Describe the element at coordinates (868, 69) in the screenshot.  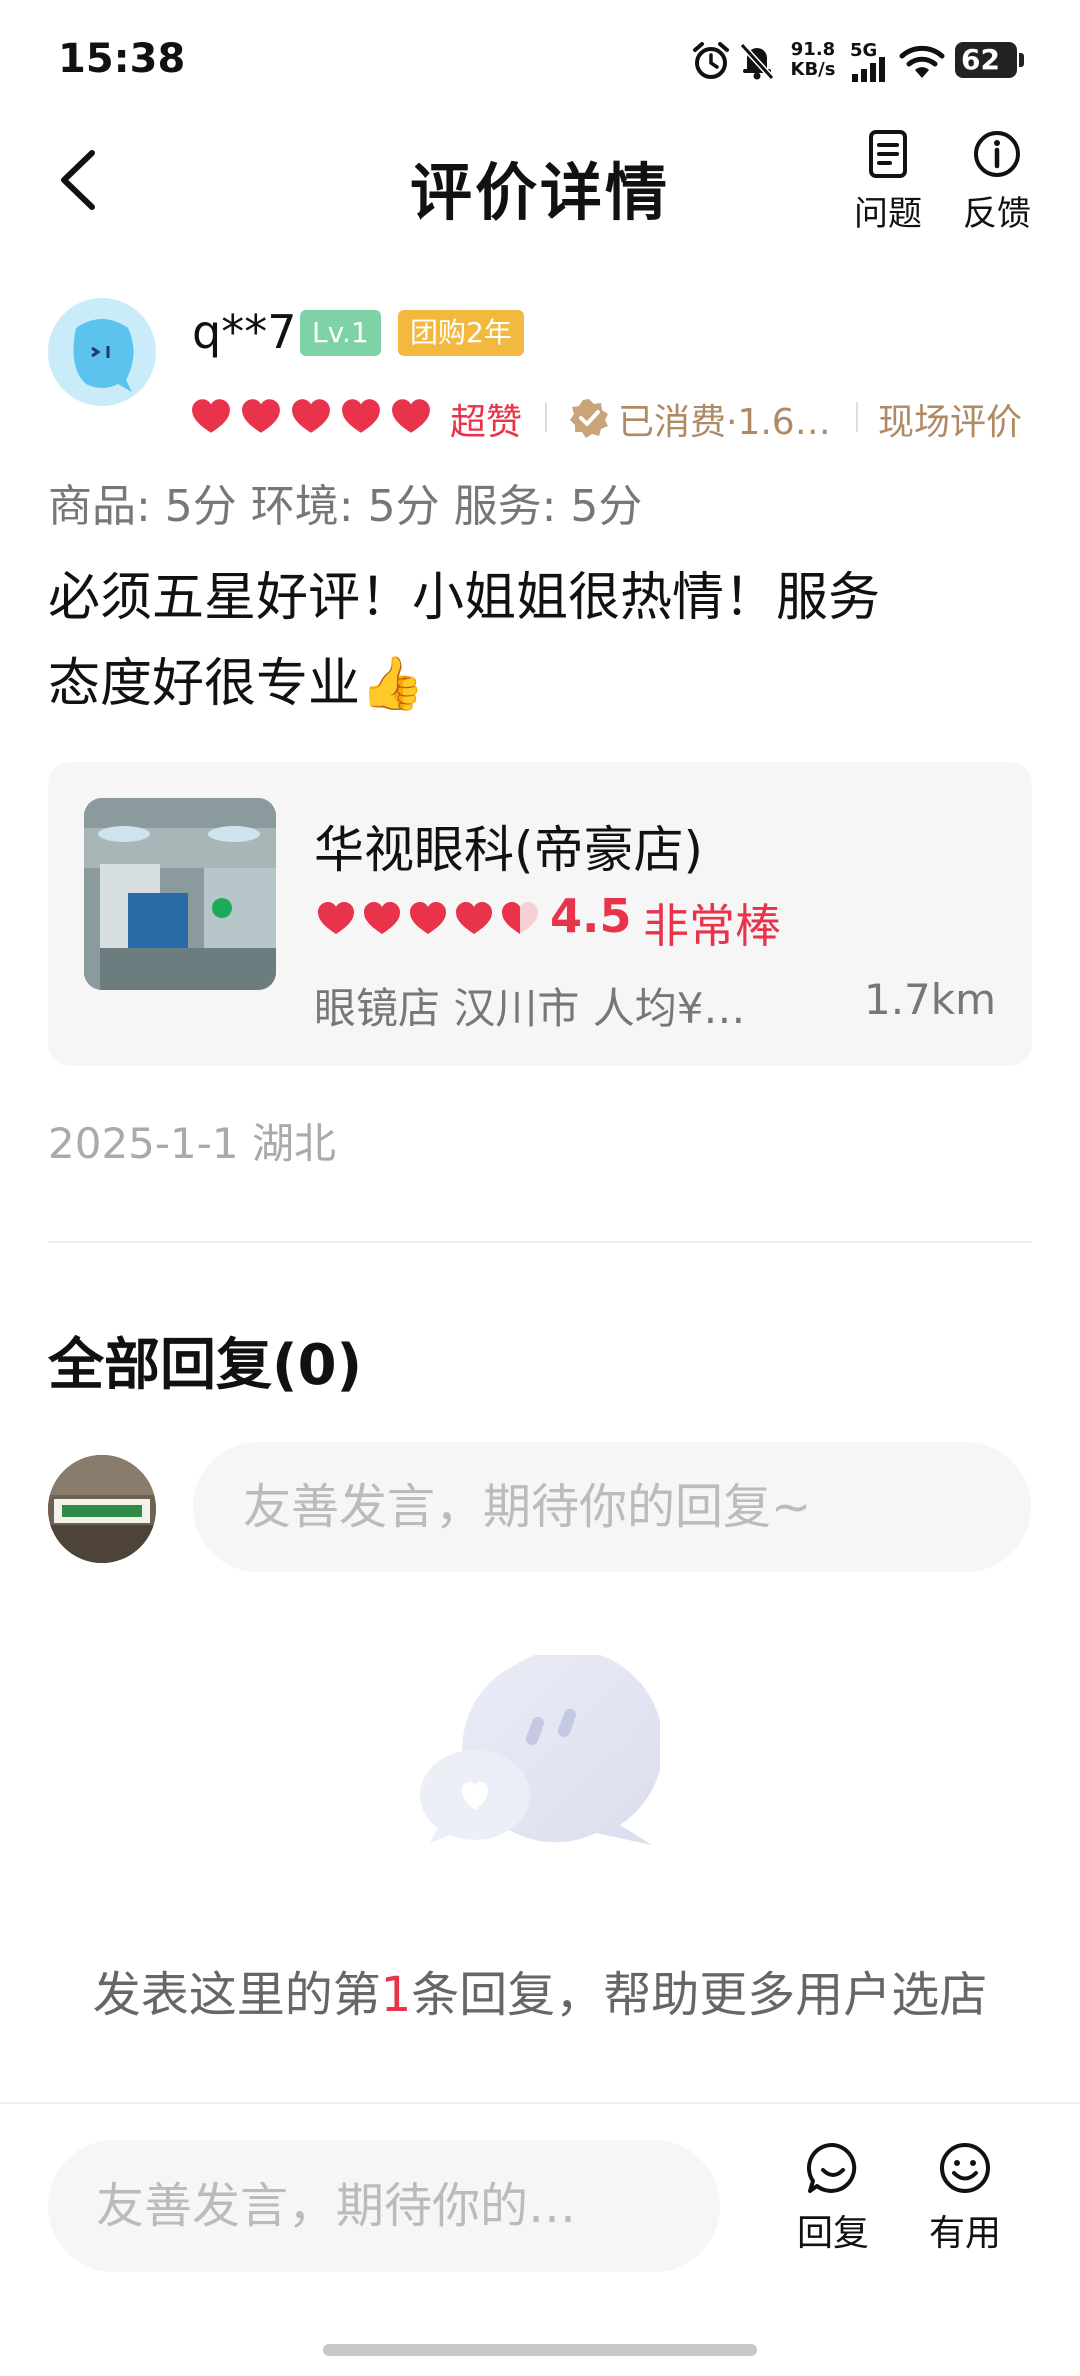
I see `signal-icon` at that location.